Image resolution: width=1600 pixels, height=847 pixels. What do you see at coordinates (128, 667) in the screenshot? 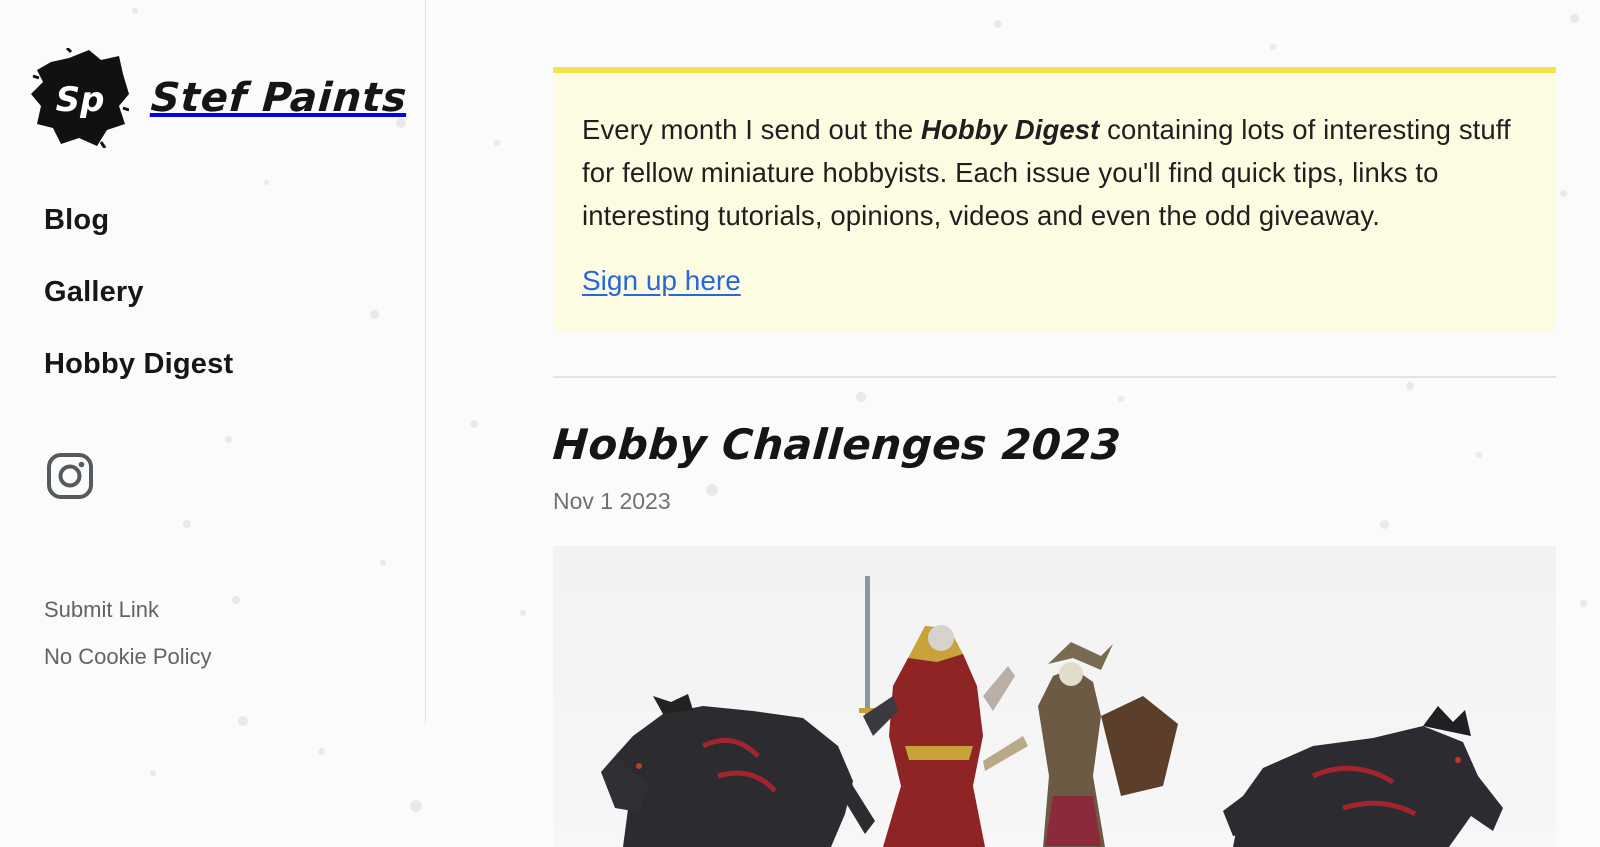
I see `cookie-policy-link: No Cookie Policy` at bounding box center [128, 667].